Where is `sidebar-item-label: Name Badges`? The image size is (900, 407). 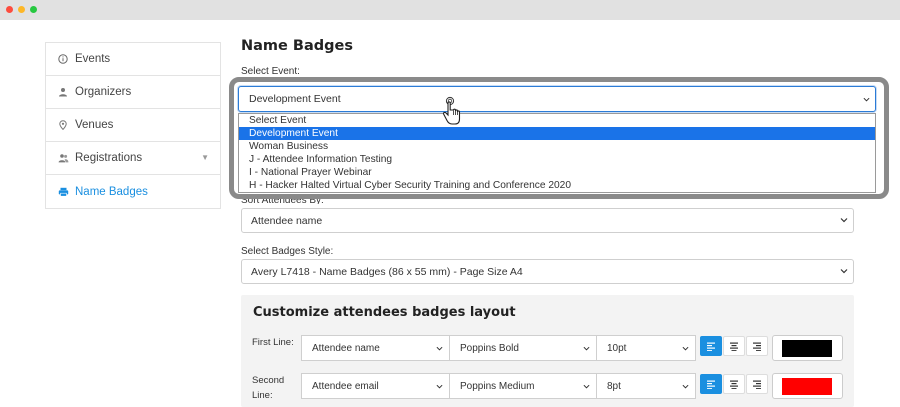
sidebar-item-label: Name Badges is located at coordinates (111, 191).